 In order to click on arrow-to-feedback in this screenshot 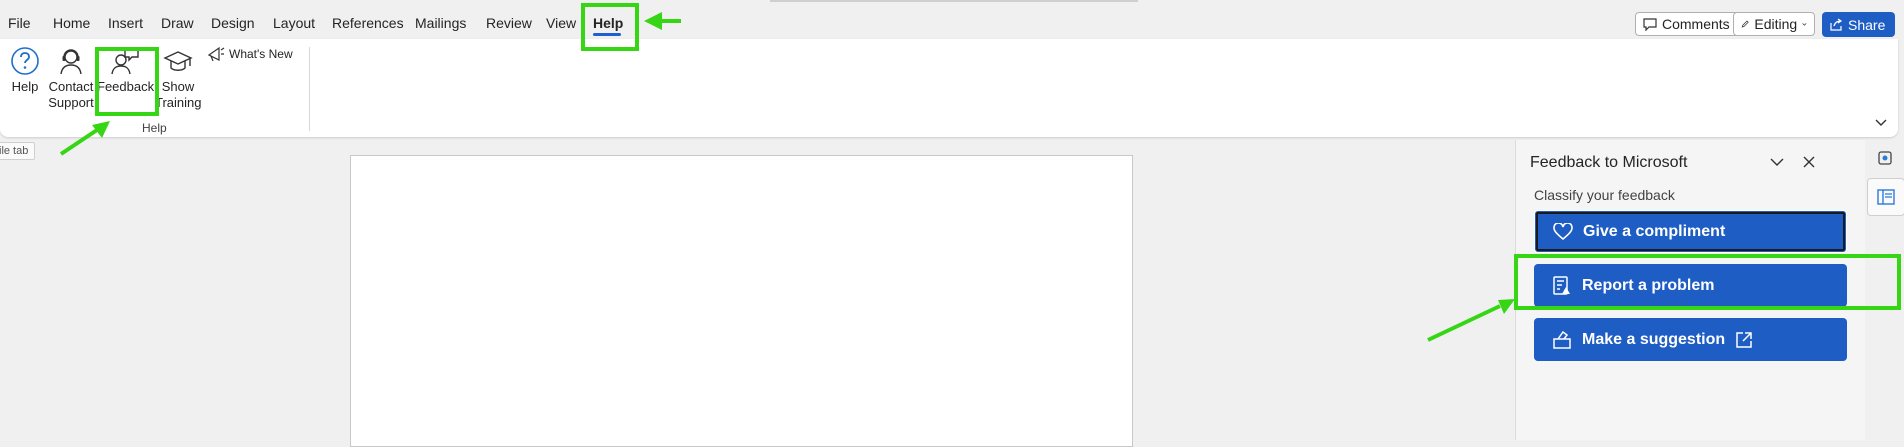, I will do `click(84, 138)`.